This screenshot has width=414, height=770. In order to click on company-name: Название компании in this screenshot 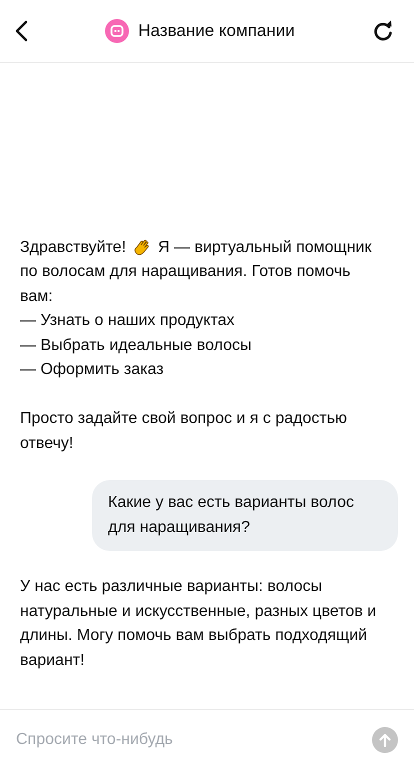, I will do `click(216, 31)`.